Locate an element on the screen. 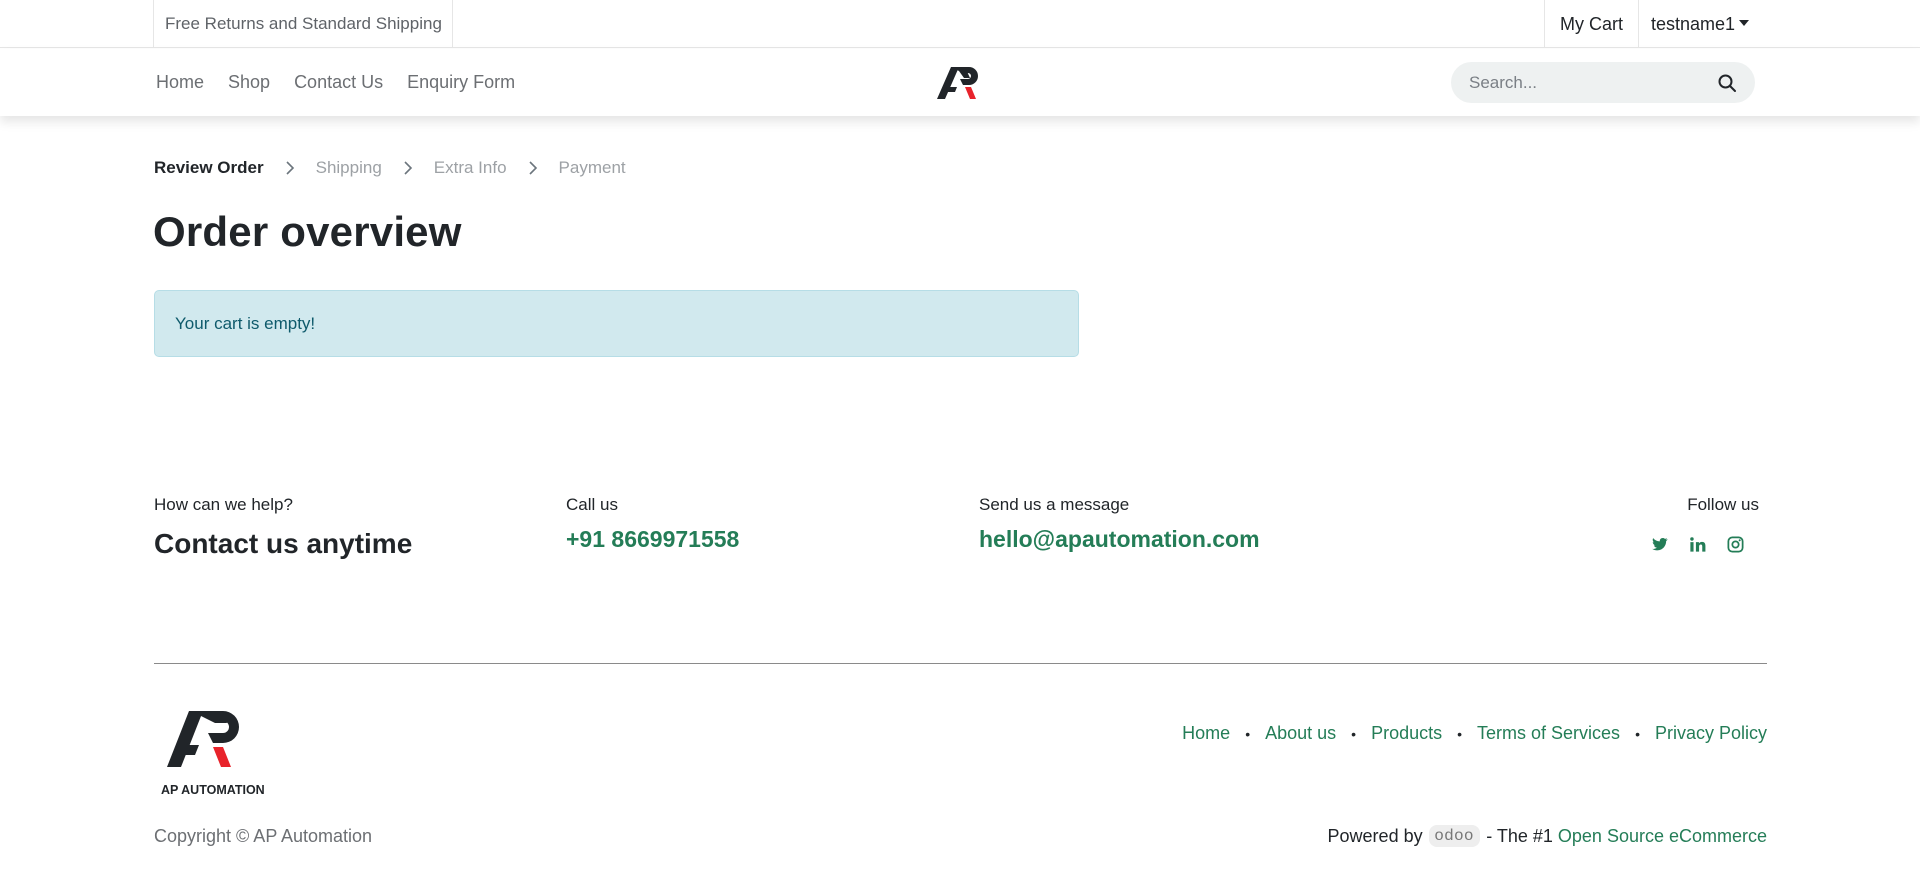 This screenshot has width=1920, height=869. user-menu: testname1 is located at coordinates (1700, 24).